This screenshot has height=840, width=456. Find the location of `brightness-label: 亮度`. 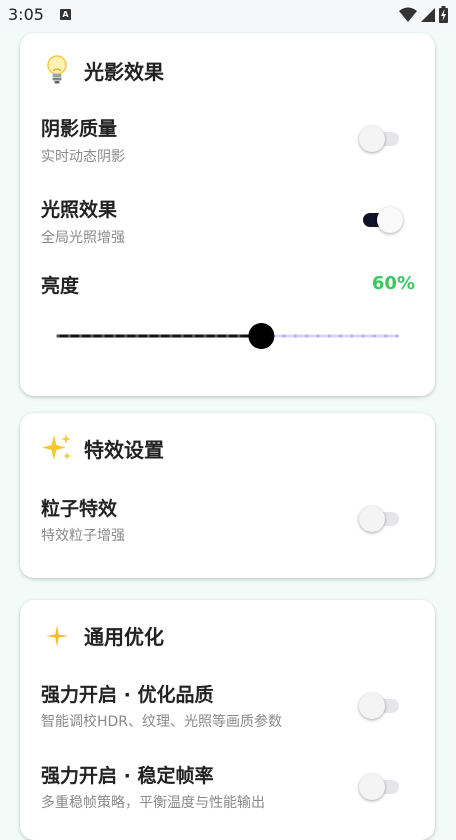

brightness-label: 亮度 is located at coordinates (60, 286).